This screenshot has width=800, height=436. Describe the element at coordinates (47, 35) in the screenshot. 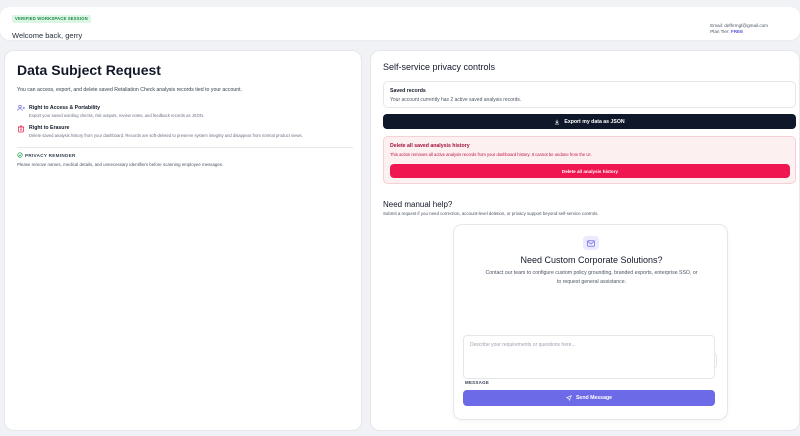

I see `welcome-message: Welcome back, gerry` at that location.